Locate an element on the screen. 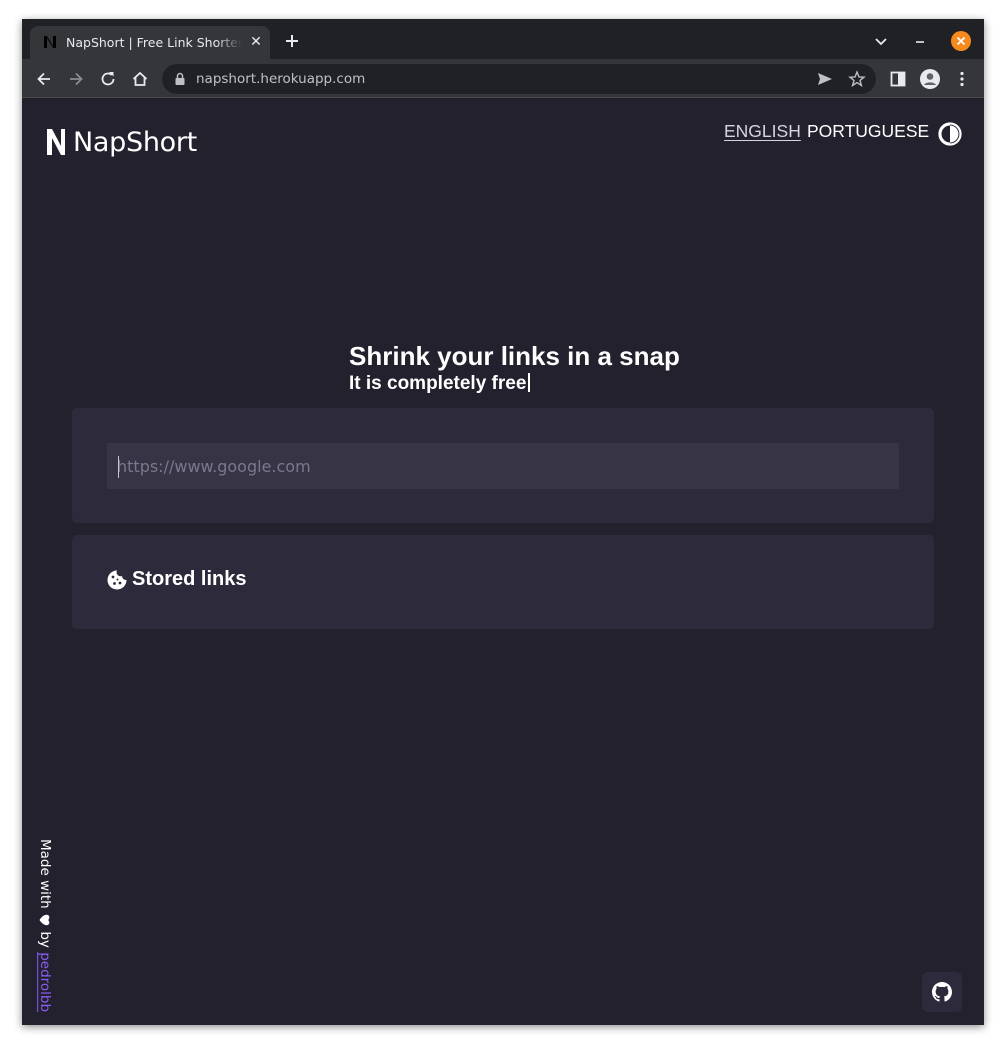  address-bar: napshort.herokuapp.com is located at coordinates (519, 79).